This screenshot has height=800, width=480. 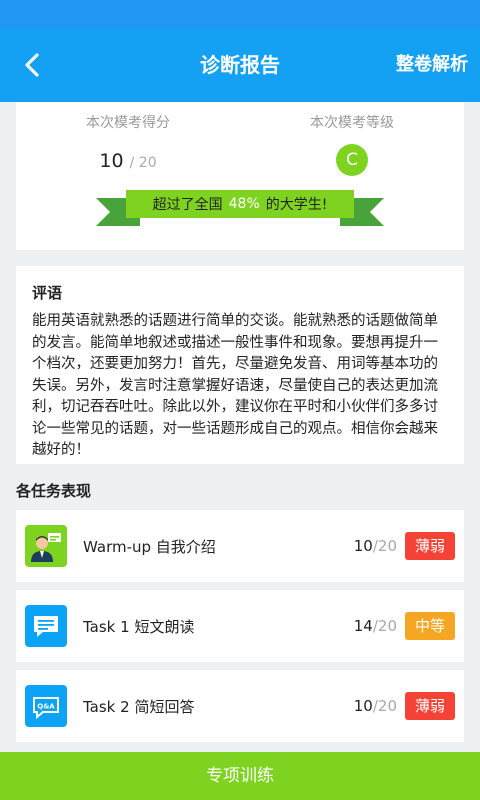 I want to click on task-name: Task 1 短文朗读, so click(x=139, y=626).